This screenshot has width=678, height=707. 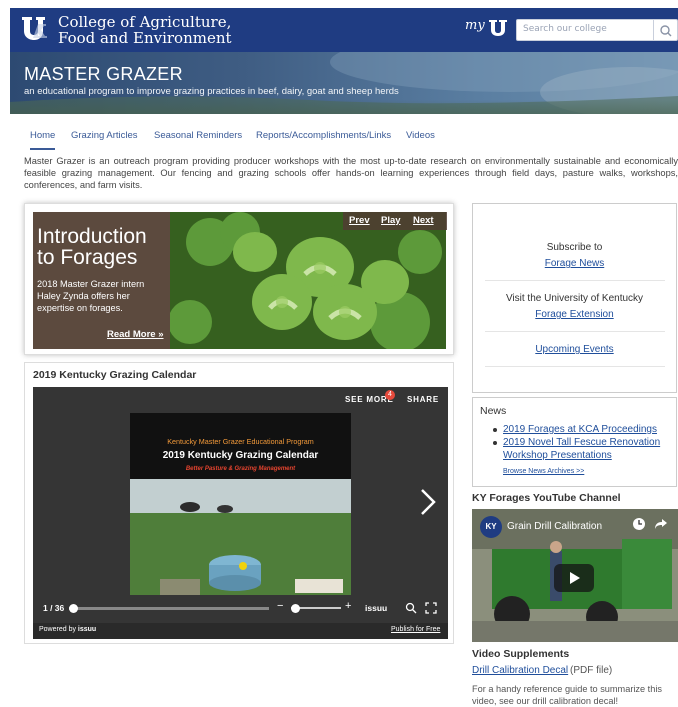 I want to click on page-scrubber-track, so click(x=169, y=608).